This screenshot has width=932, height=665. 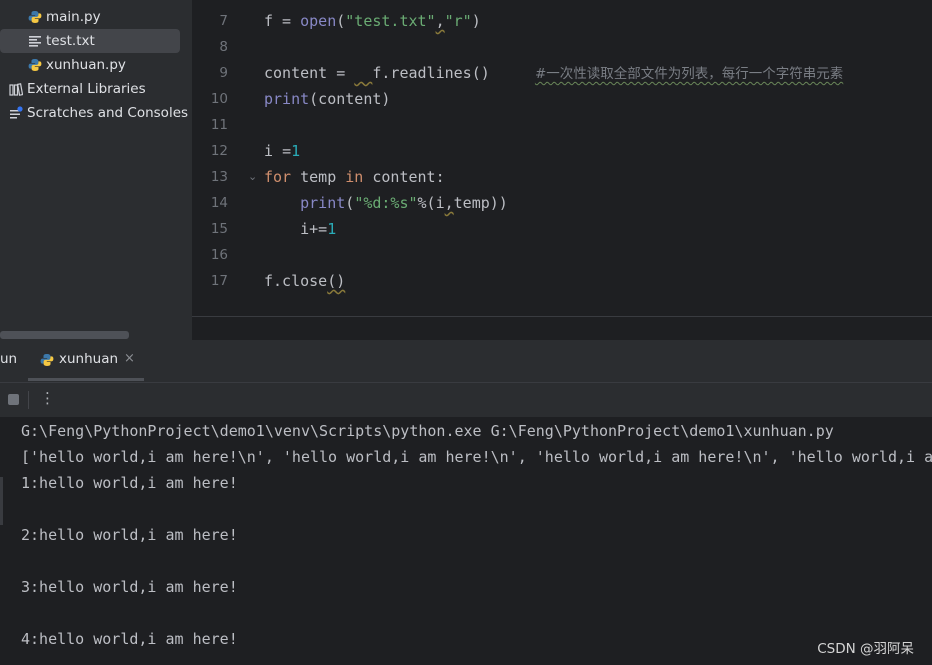 What do you see at coordinates (28, 400) in the screenshot?
I see `toolbar-separator` at bounding box center [28, 400].